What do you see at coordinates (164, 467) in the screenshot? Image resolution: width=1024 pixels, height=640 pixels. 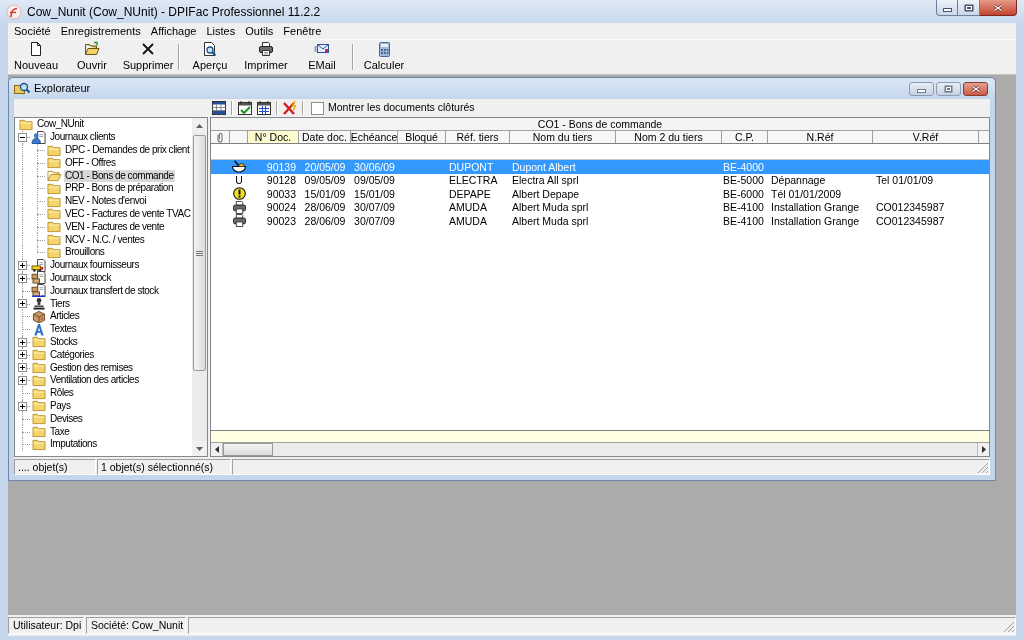 I see `status-field: 1 objet(s) sélectionné(s)` at bounding box center [164, 467].